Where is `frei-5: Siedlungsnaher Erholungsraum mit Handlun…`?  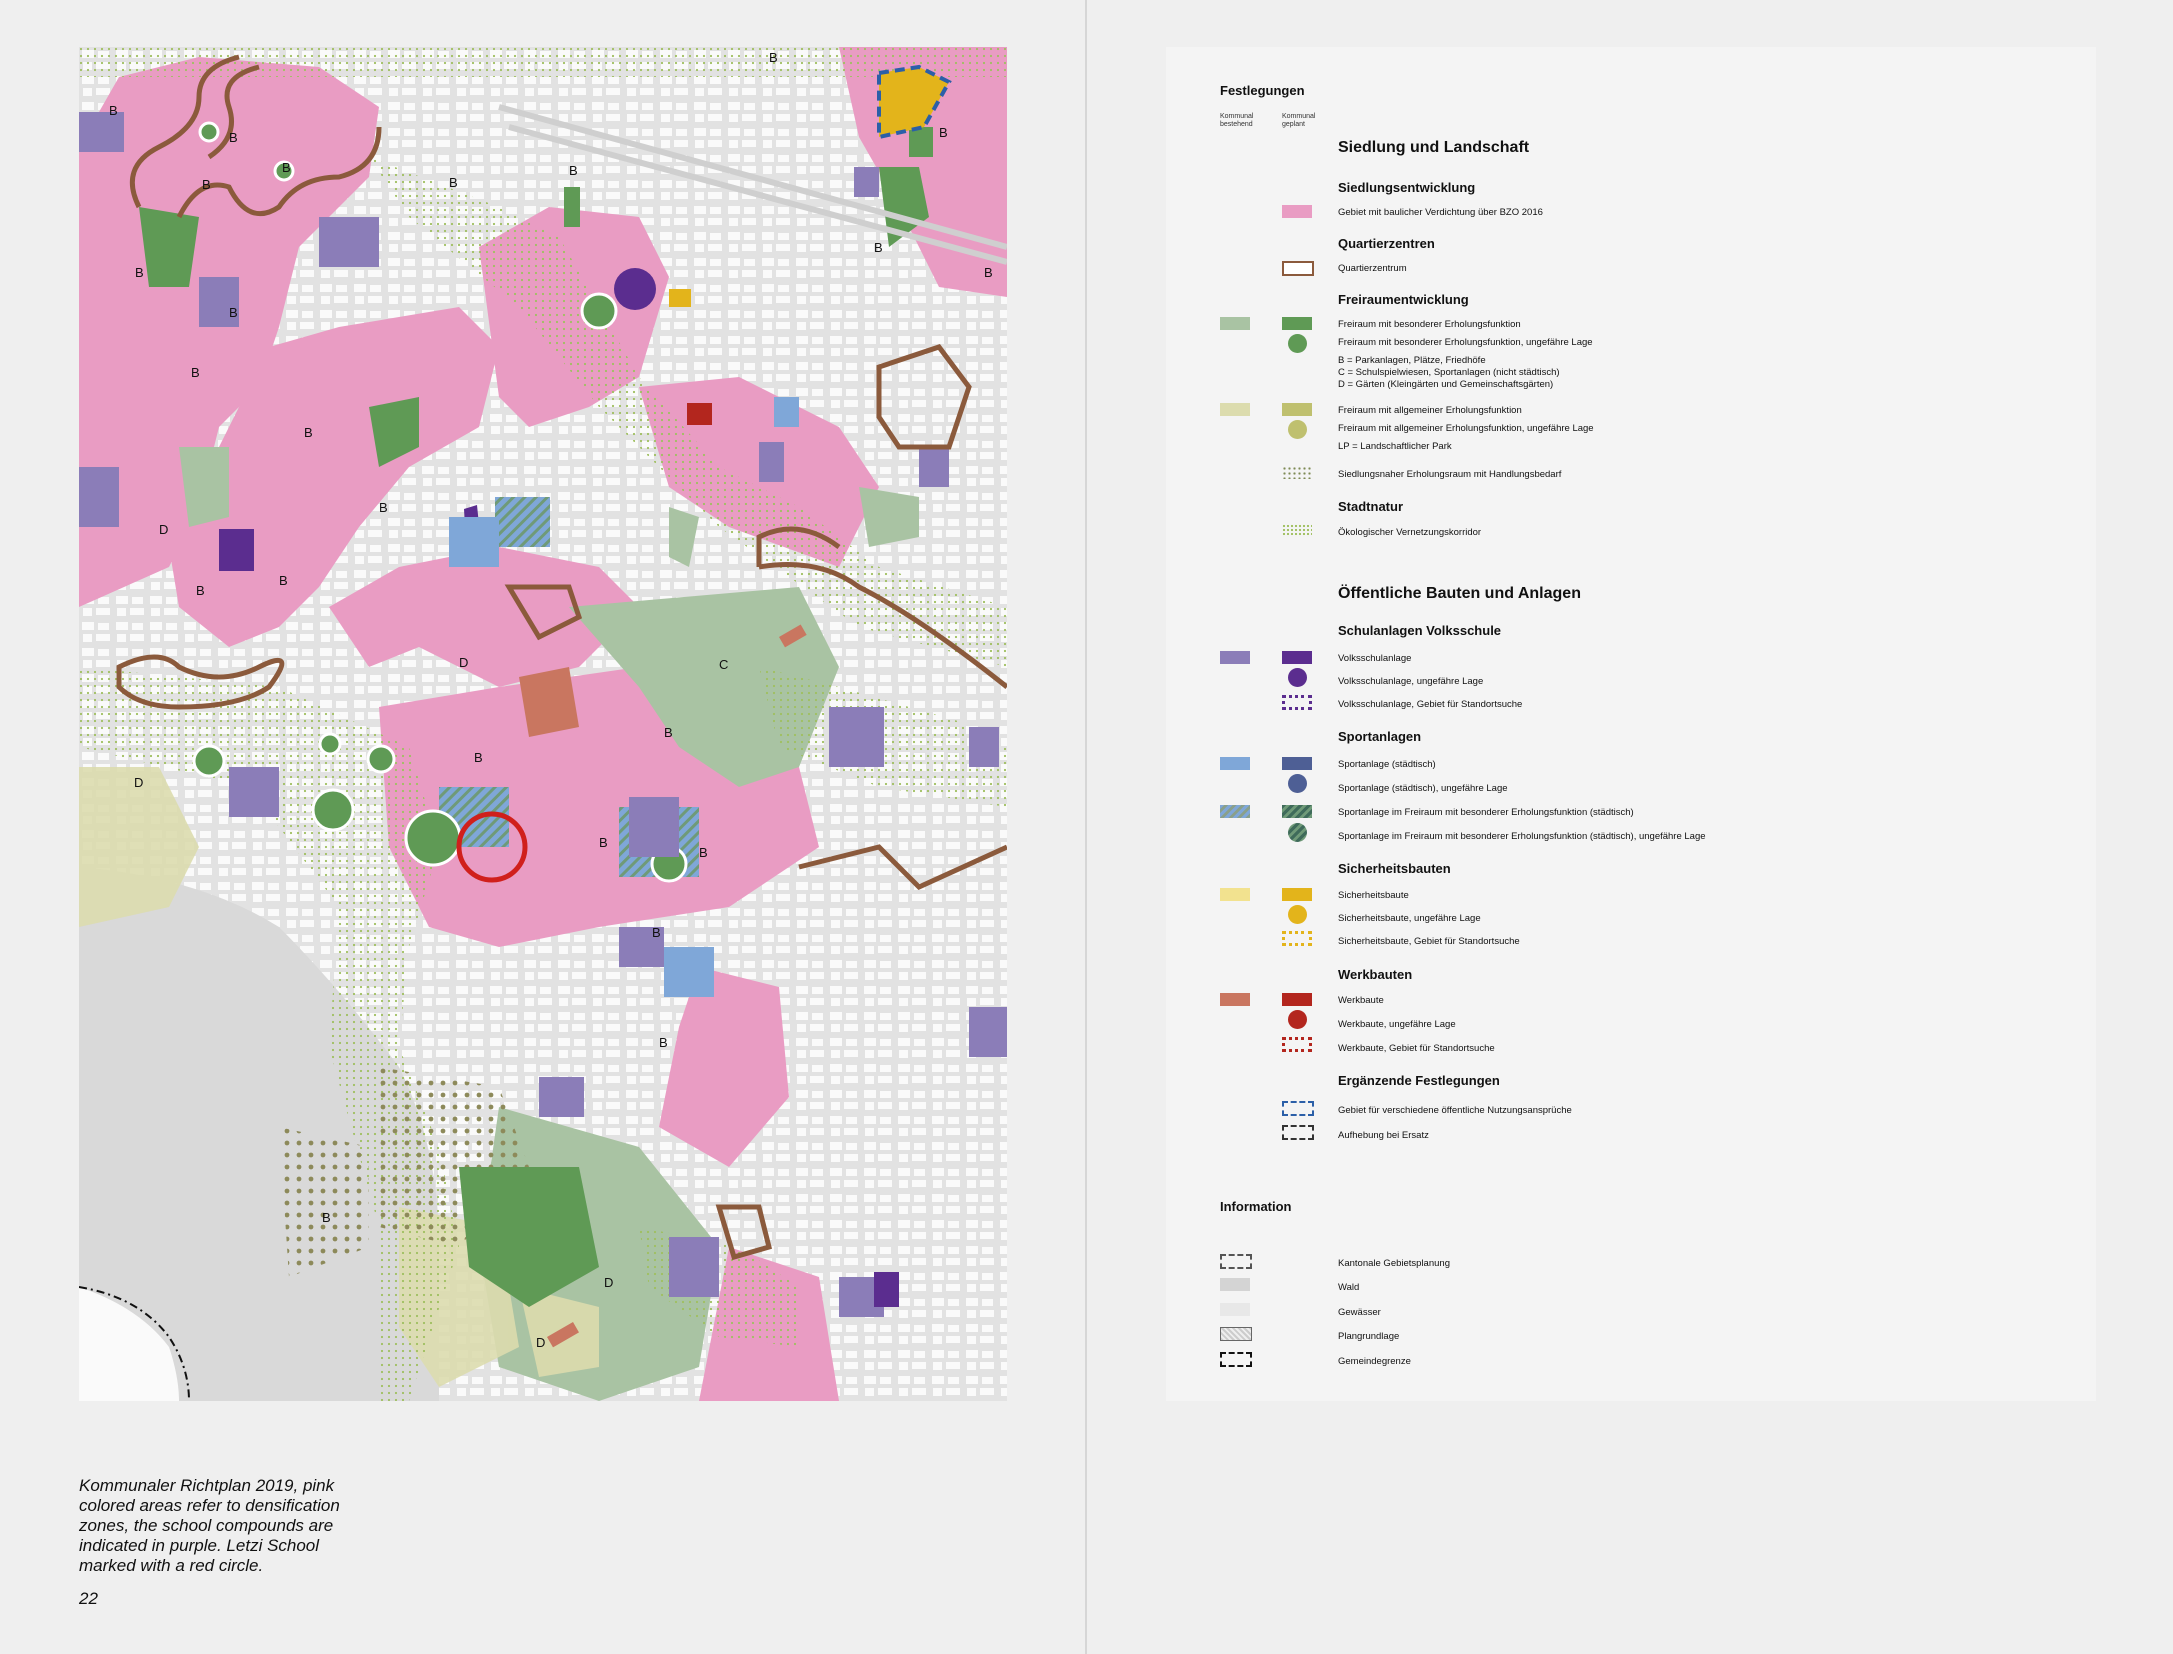
frei-5: Siedlungsnaher Erholungsraum mit Handlun… is located at coordinates (1450, 474).